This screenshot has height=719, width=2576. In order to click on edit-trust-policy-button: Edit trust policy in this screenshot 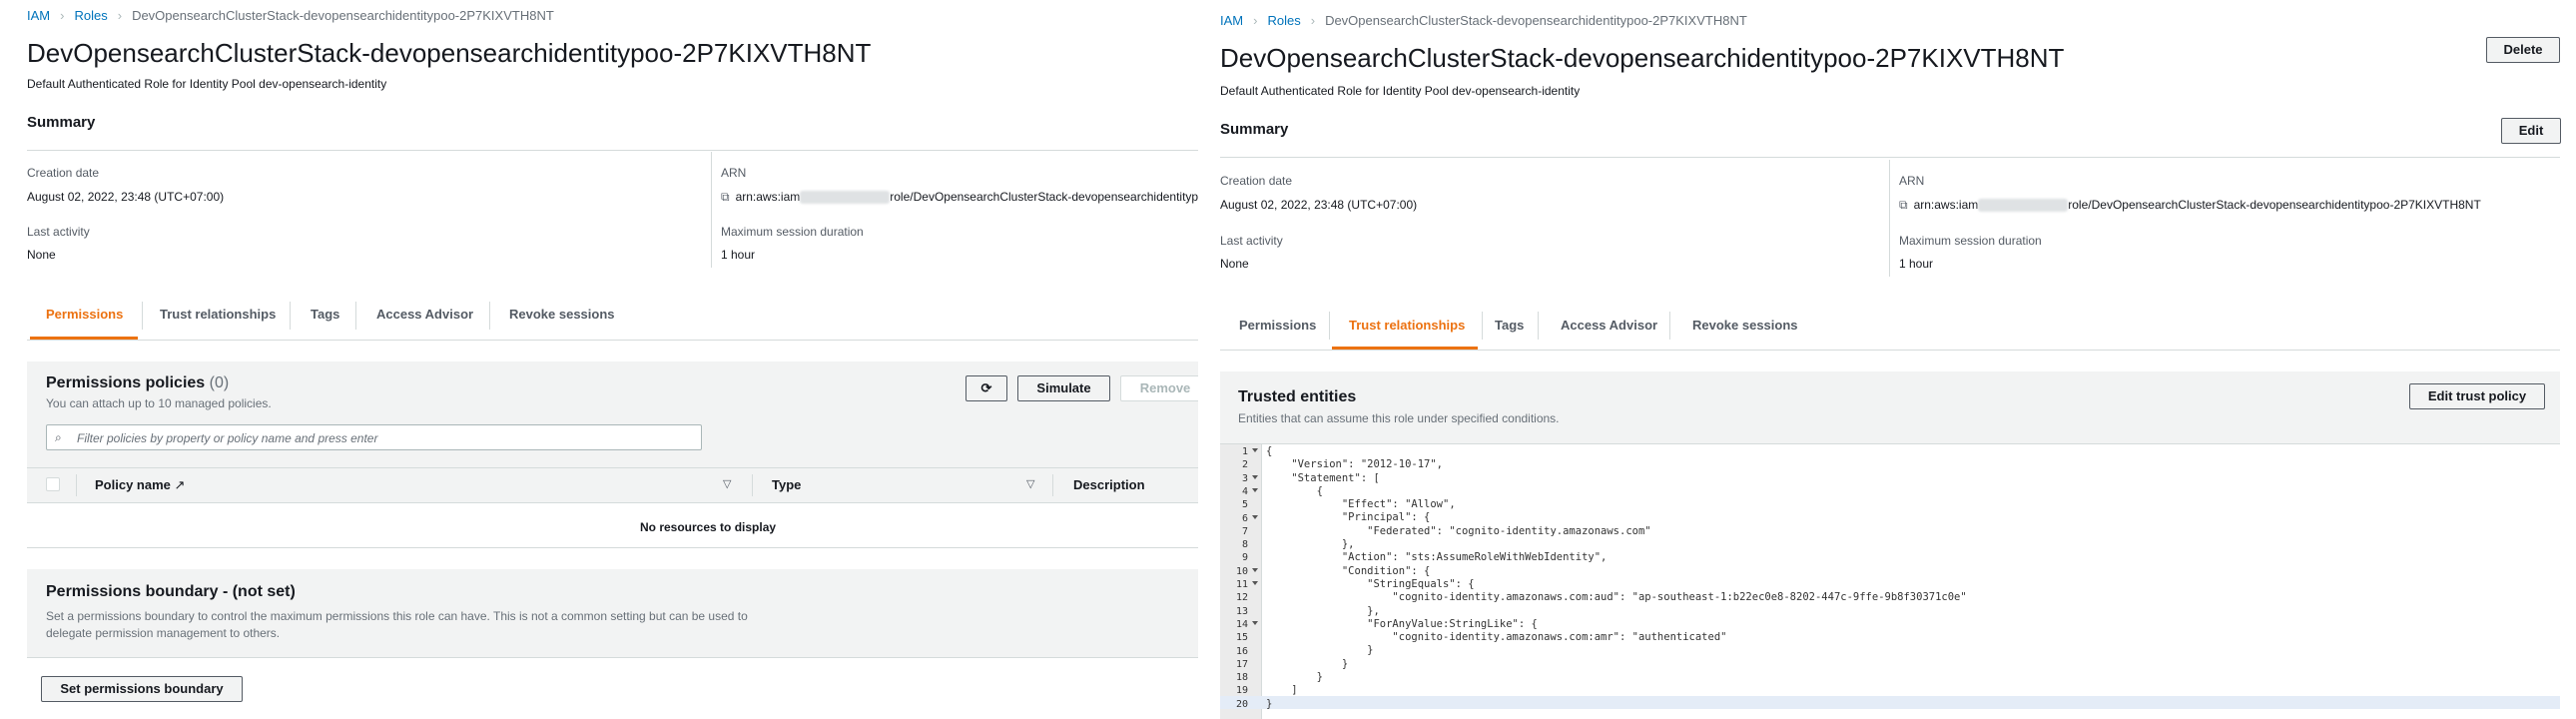, I will do `click(2477, 396)`.